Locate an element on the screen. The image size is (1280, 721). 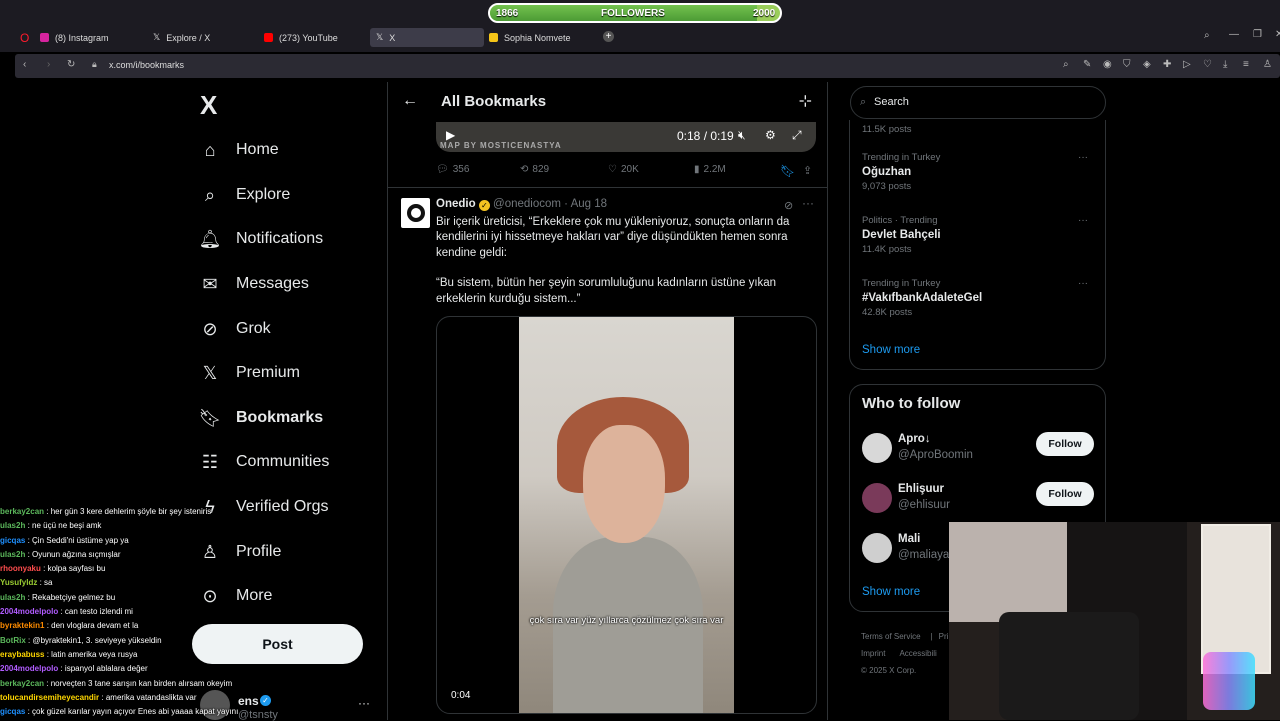
people-icon: ☷ is located at coordinates (210, 461).